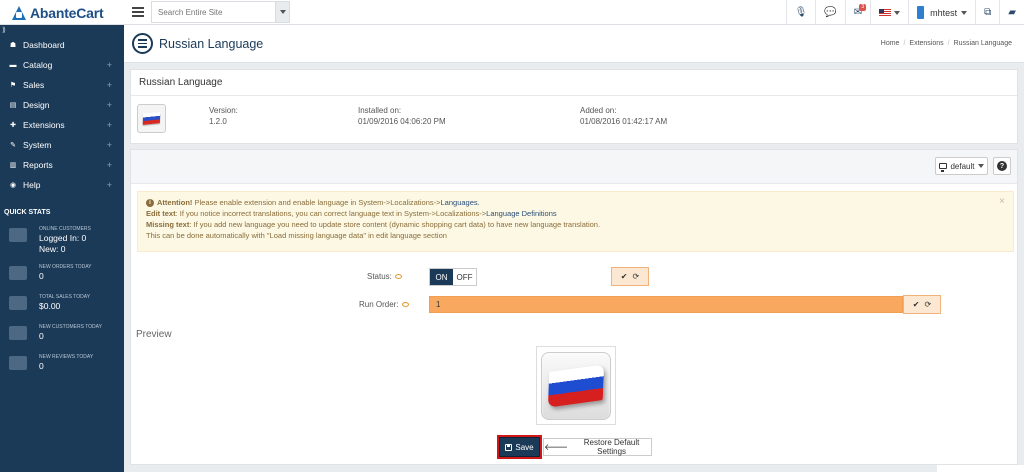 The width and height of the screenshot is (1024, 472). What do you see at coordinates (1002, 166) in the screenshot?
I see `help-button: ?` at bounding box center [1002, 166].